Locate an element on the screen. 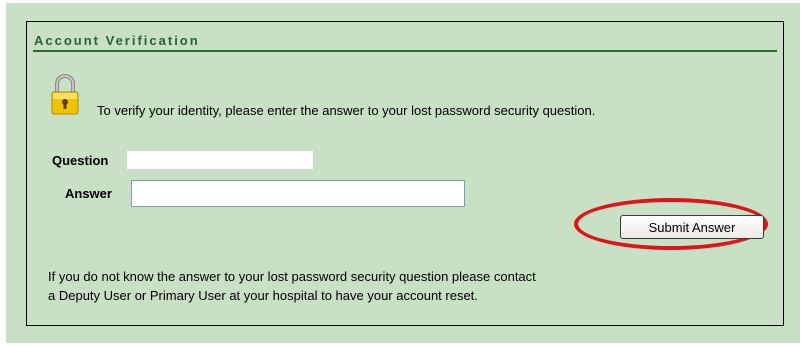 The width and height of the screenshot is (804, 347). question-label: Question is located at coordinates (80, 160).